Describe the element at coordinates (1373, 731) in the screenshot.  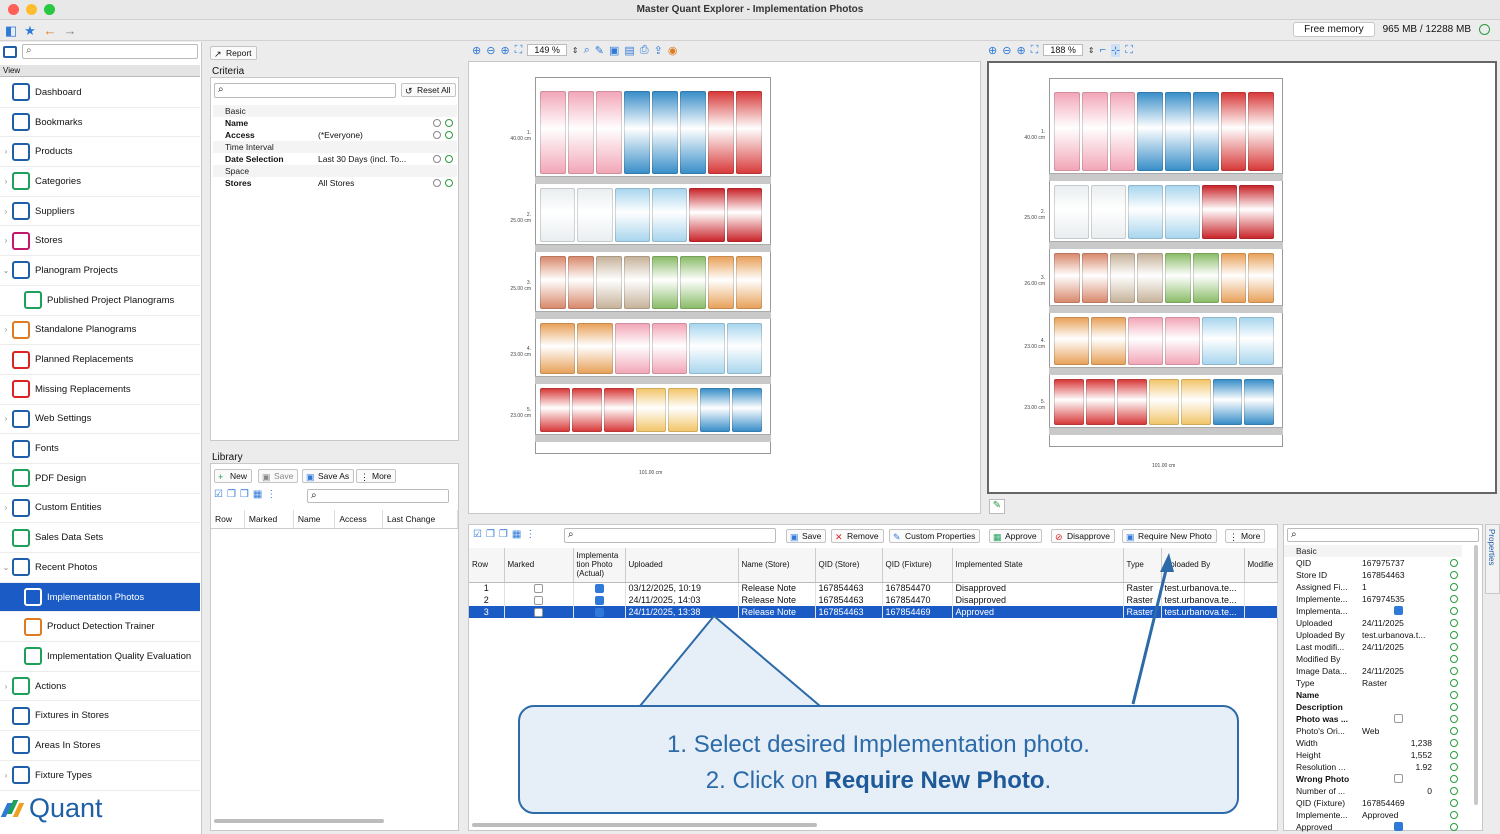
I see `property-row: Photo's Ori... Web` at that location.